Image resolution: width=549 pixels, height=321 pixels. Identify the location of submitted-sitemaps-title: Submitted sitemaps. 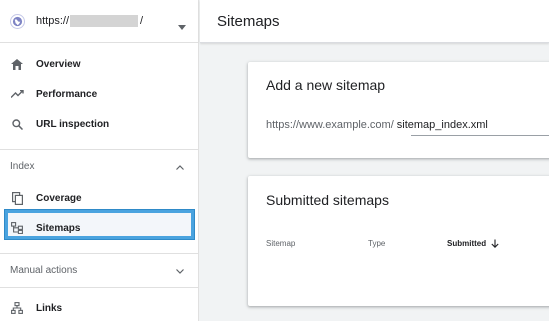
(327, 200).